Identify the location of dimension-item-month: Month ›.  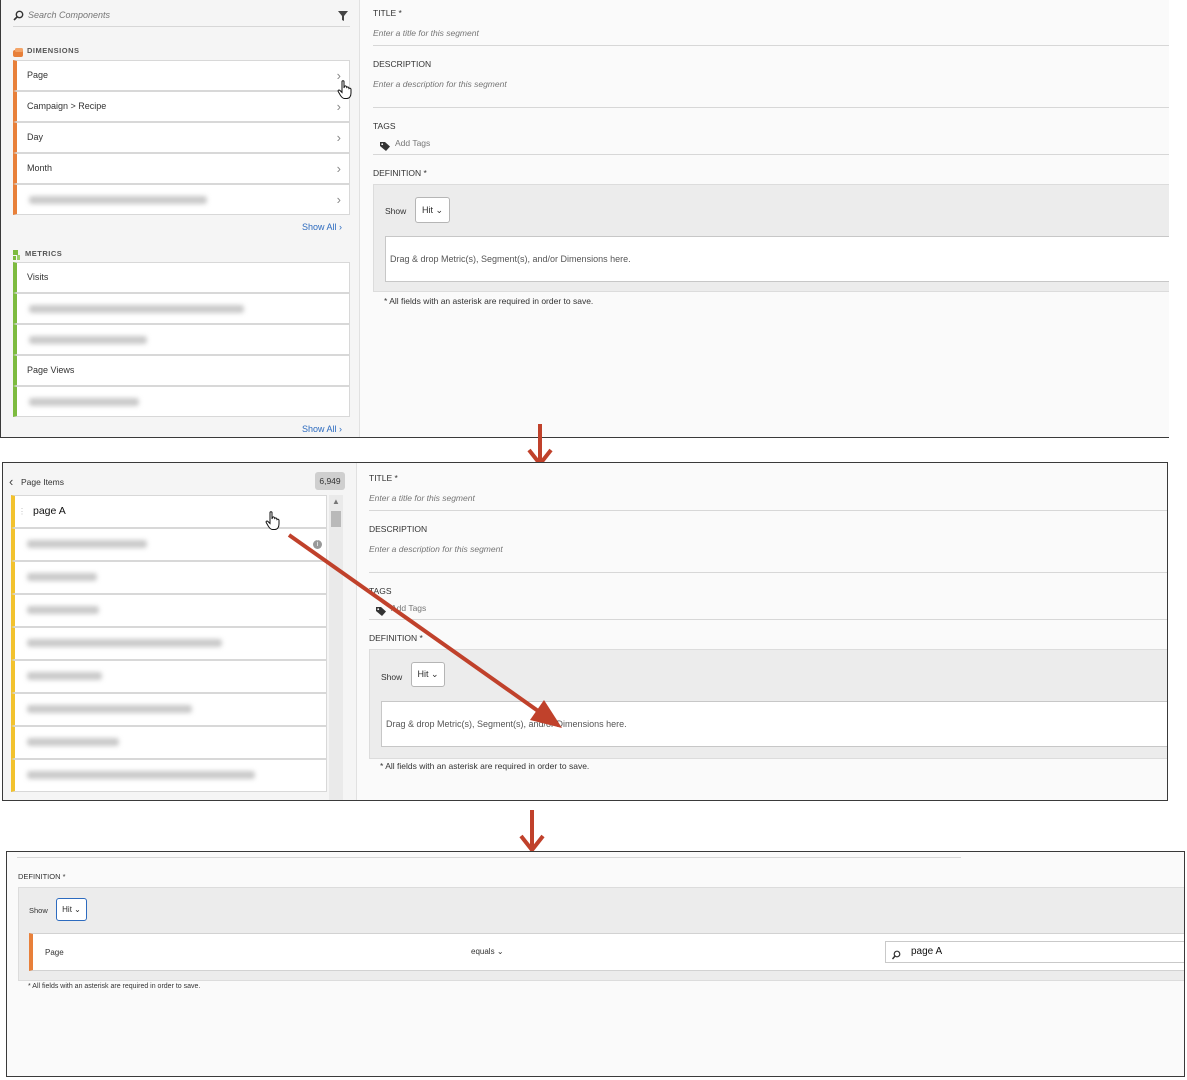
(181, 168).